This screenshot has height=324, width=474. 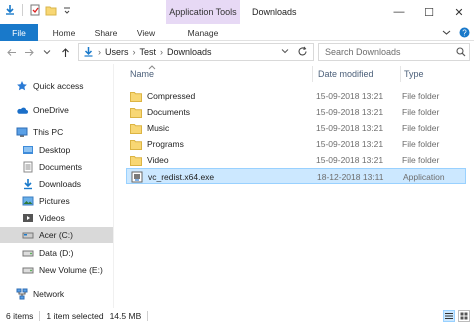 What do you see at coordinates (456, 316) in the screenshot?
I see `view-switcher` at bounding box center [456, 316].